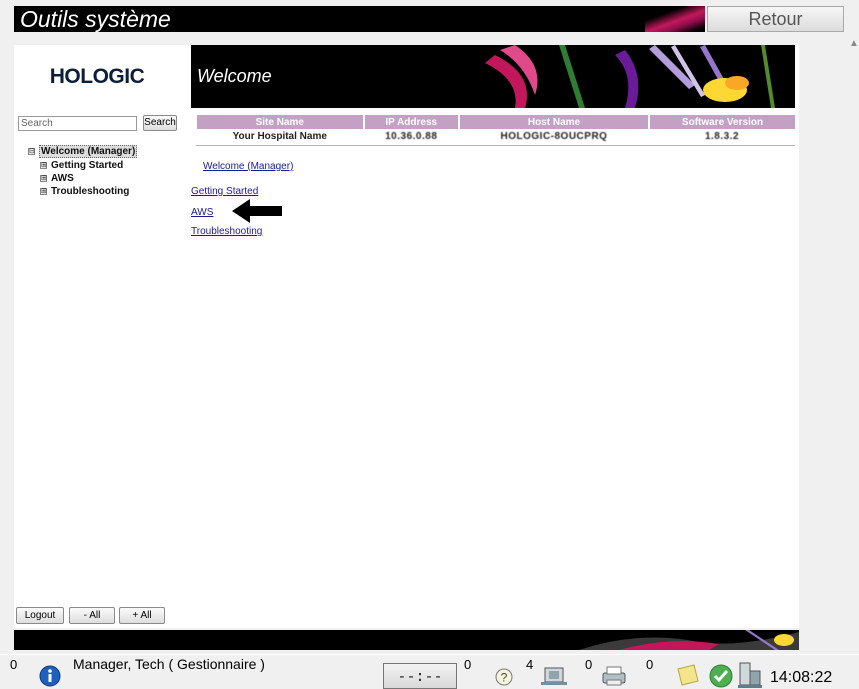 This screenshot has height=689, width=859. Describe the element at coordinates (530, 664) in the screenshot. I see `count-2: 4` at that location.